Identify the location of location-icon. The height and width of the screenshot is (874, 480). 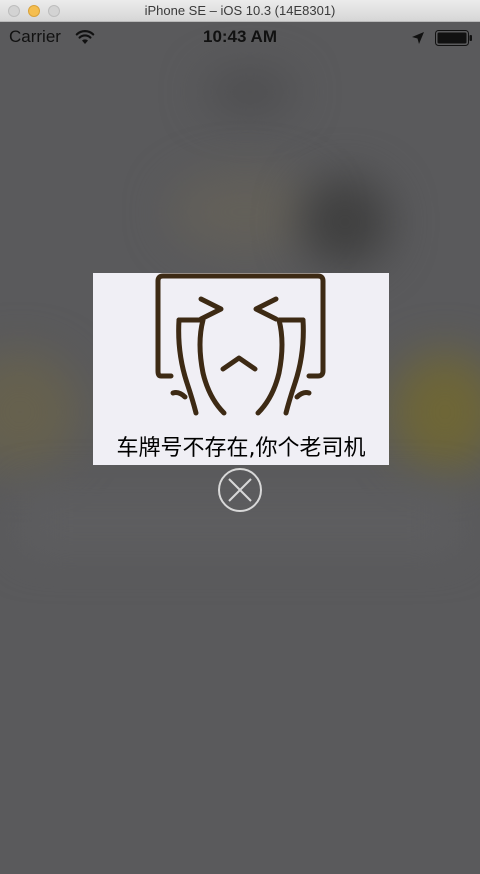
(418, 40).